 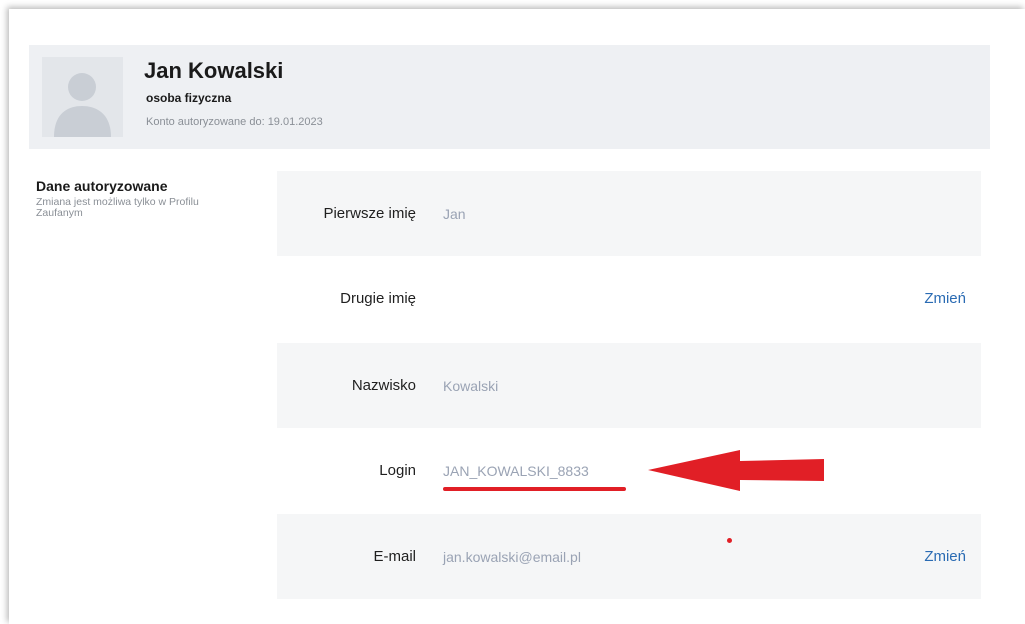 I want to click on field-row-surname: Nazwisko Kowalski, so click(x=629, y=385).